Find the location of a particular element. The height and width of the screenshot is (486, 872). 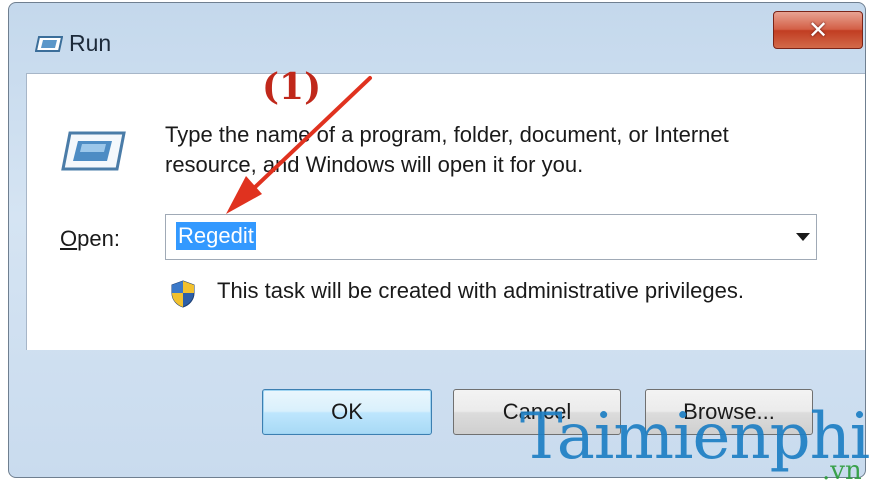

open-label-mnemonic: O is located at coordinates (69, 238).